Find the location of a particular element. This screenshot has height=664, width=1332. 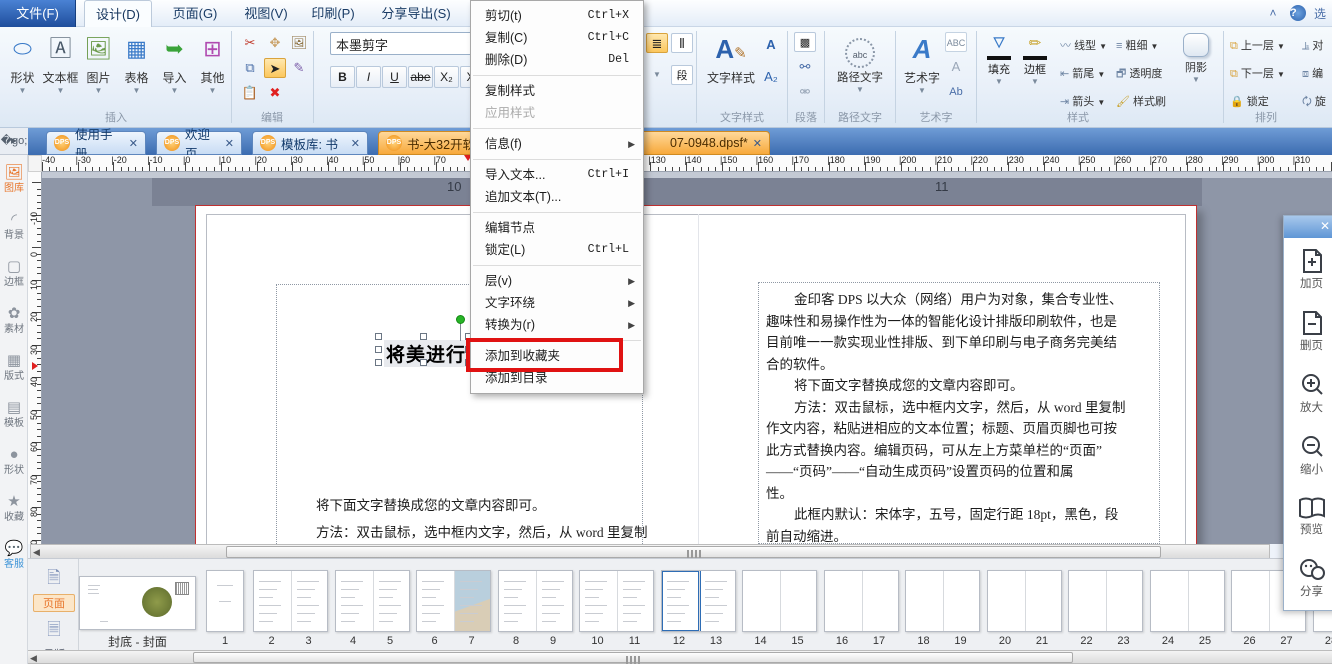

border-button: ✏ 边框 ▼ is located at coordinates (1035, 59).